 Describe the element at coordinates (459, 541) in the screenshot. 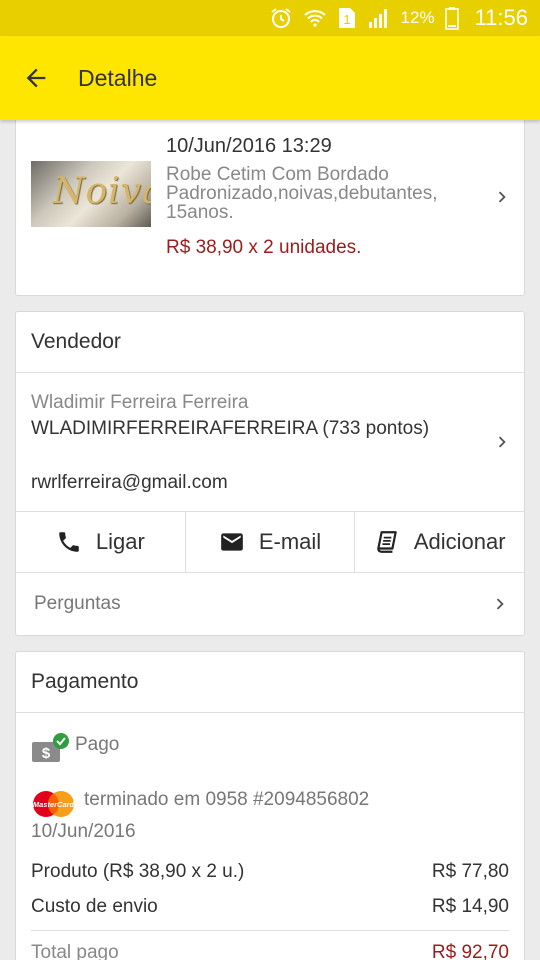

I see `add-contact-label: Adicionar` at that location.